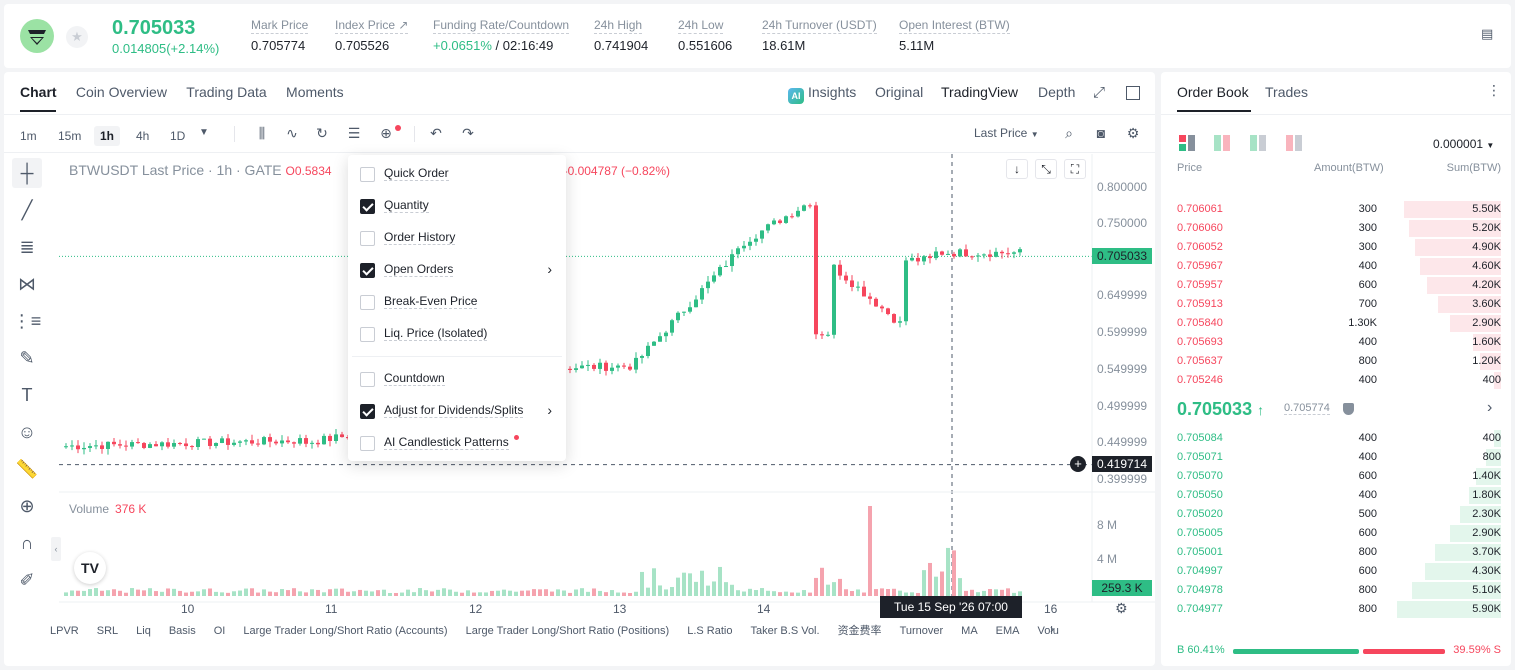 The width and height of the screenshot is (1515, 670). I want to click on indicator-tab: 资金费率, so click(860, 631).